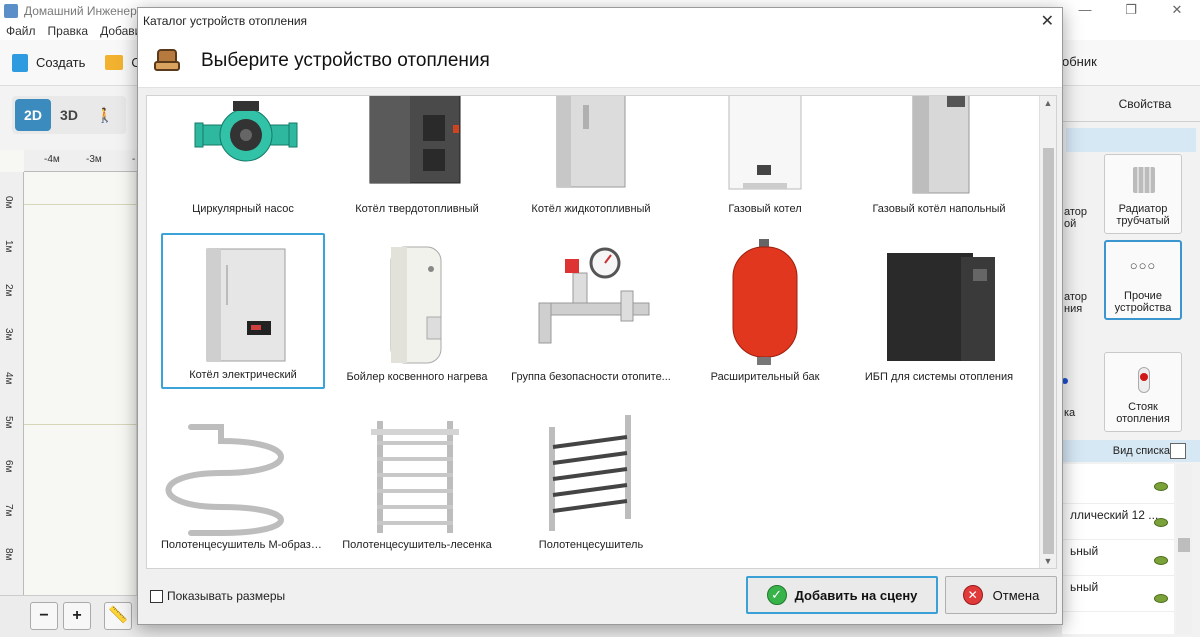  What do you see at coordinates (8, 290) in the screenshot?
I see `ruler-left-mark: 2м` at bounding box center [8, 290].